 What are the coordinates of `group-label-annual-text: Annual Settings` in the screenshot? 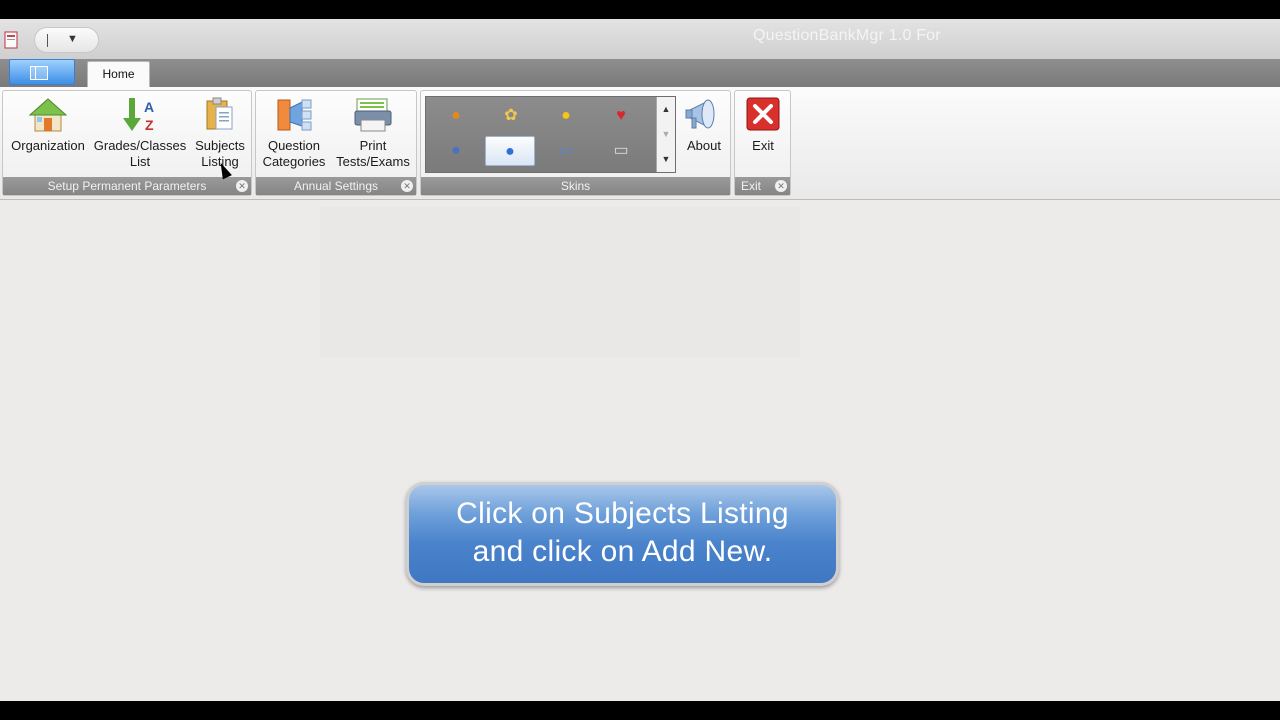 It's located at (336, 186).